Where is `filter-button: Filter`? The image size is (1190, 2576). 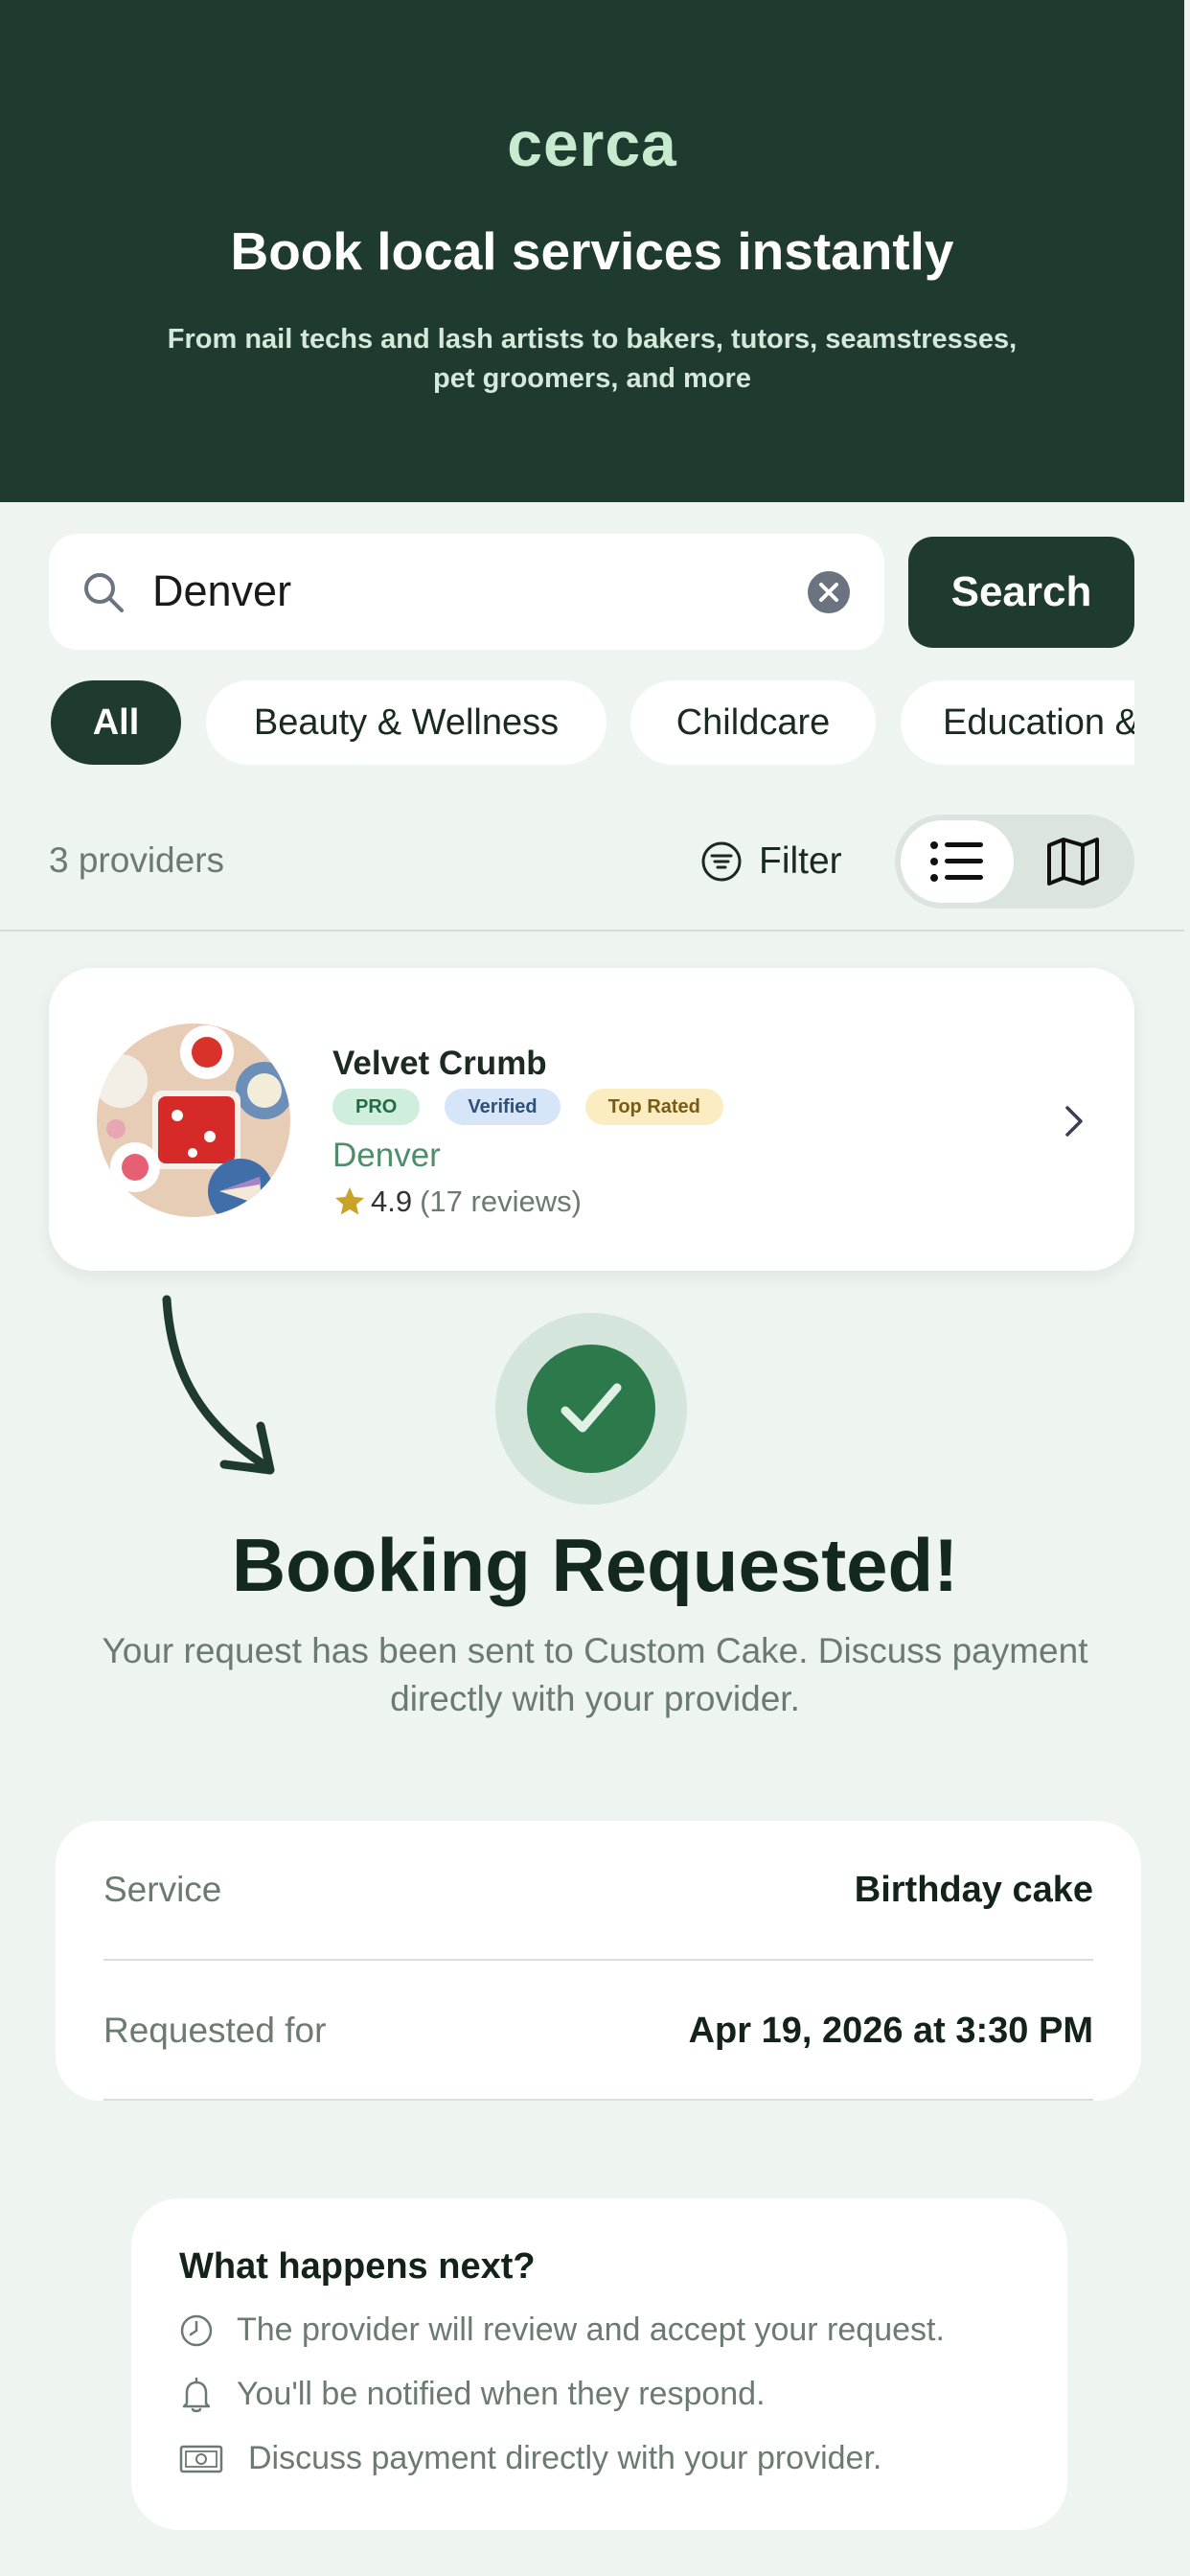 filter-button: Filter is located at coordinates (771, 861).